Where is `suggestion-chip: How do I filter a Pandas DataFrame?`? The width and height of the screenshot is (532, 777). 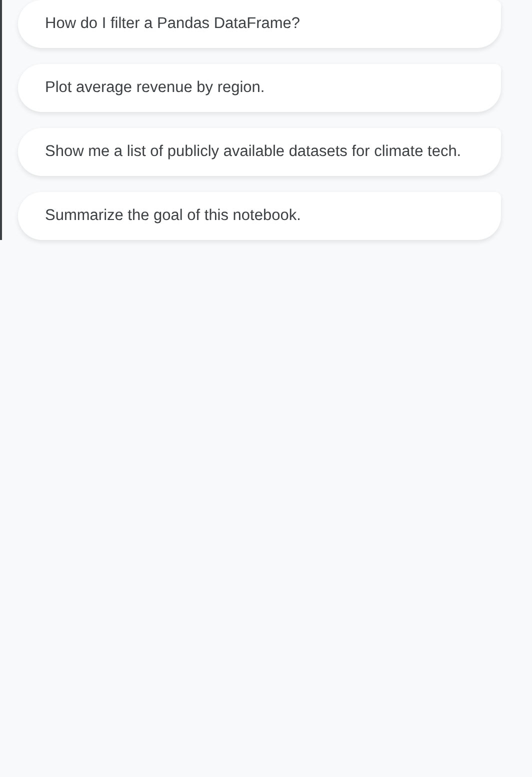 suggestion-chip: How do I filter a Pandas DataFrame? is located at coordinates (259, 24).